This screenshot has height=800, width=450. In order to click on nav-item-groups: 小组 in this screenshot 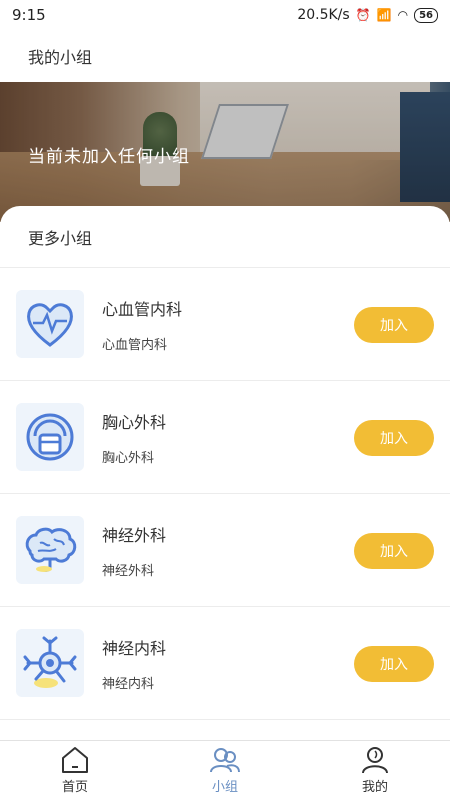, I will do `click(225, 770)`.